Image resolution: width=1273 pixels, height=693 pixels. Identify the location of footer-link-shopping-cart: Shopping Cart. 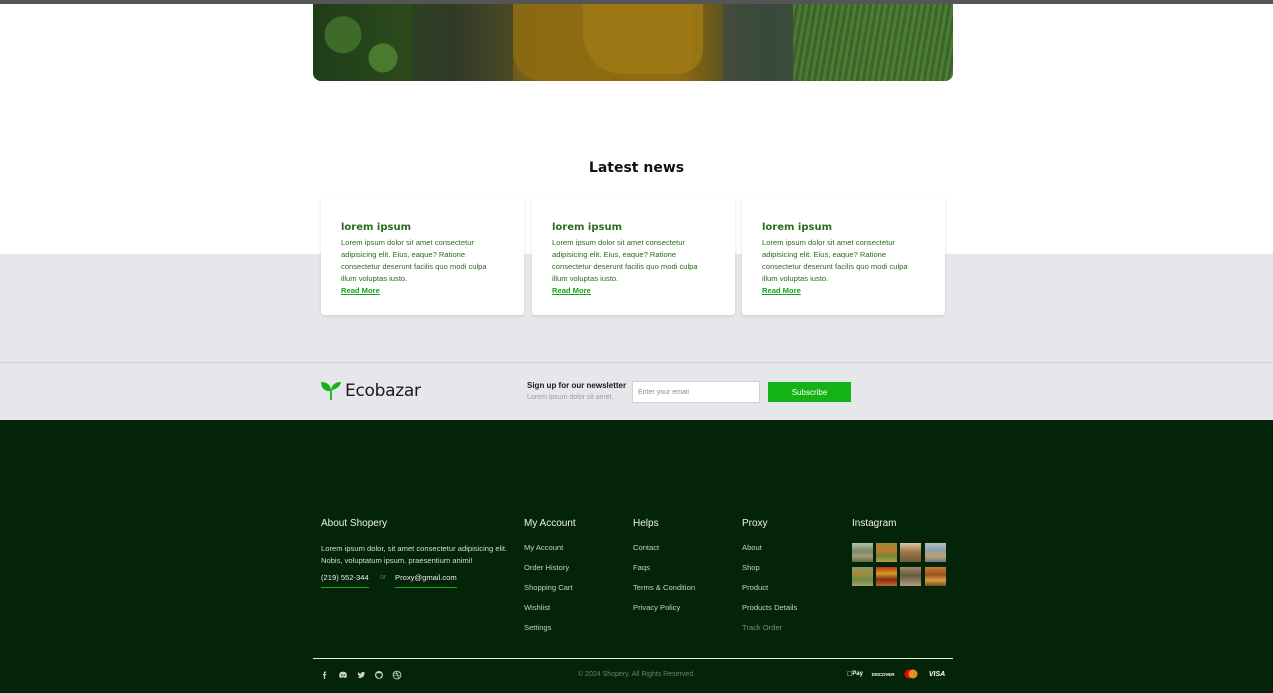
(548, 587).